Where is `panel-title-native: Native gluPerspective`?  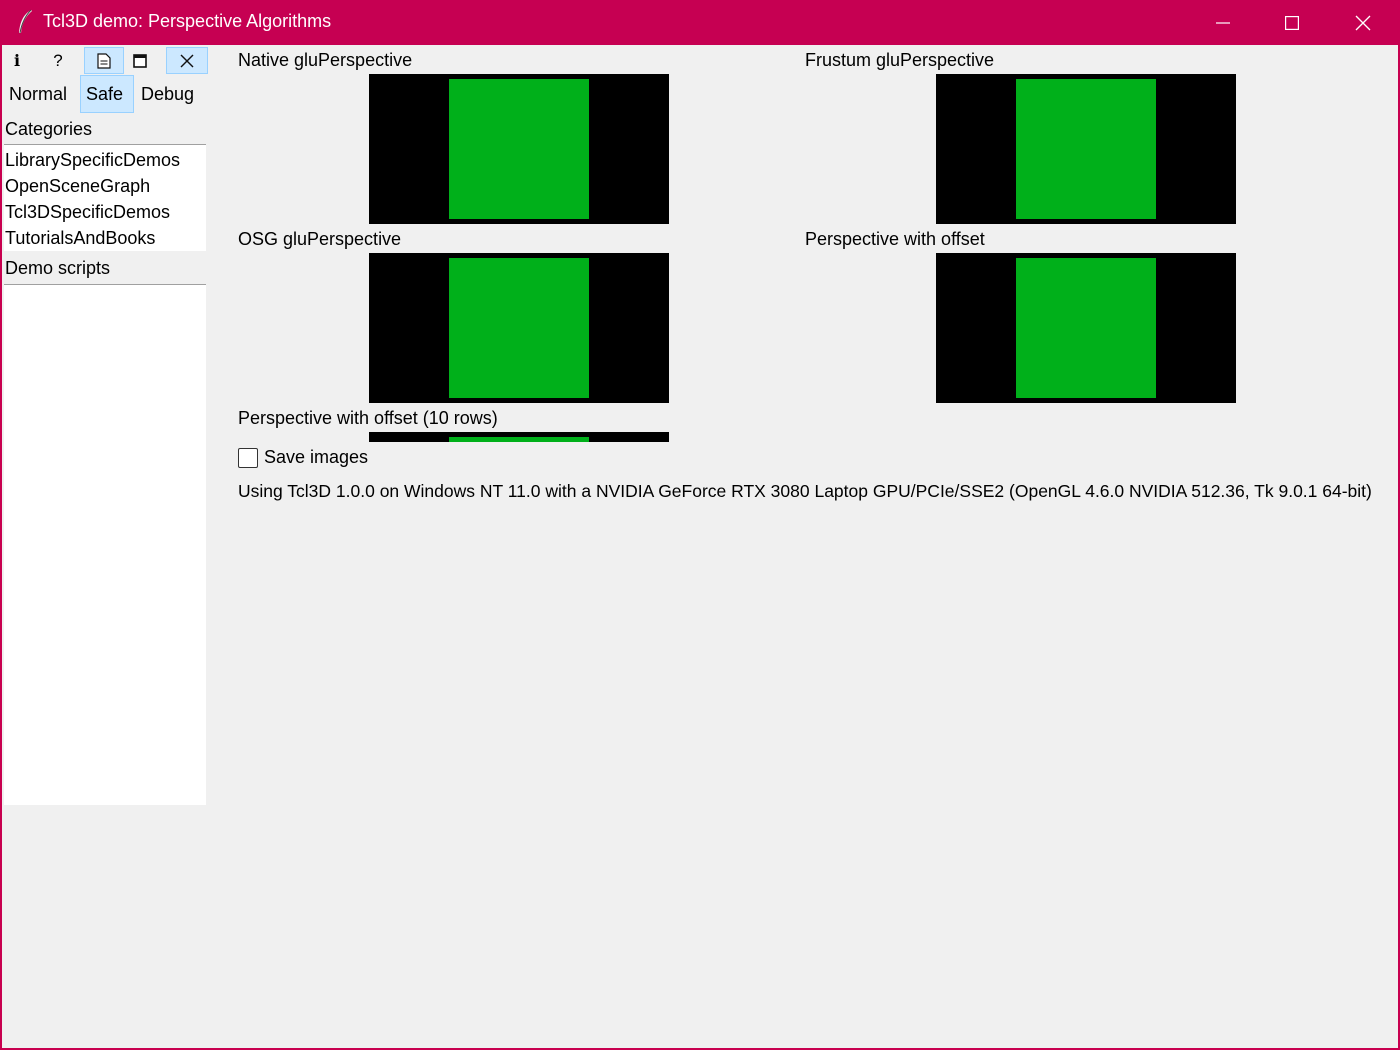
panel-title-native: Native gluPerspective is located at coordinates (325, 60).